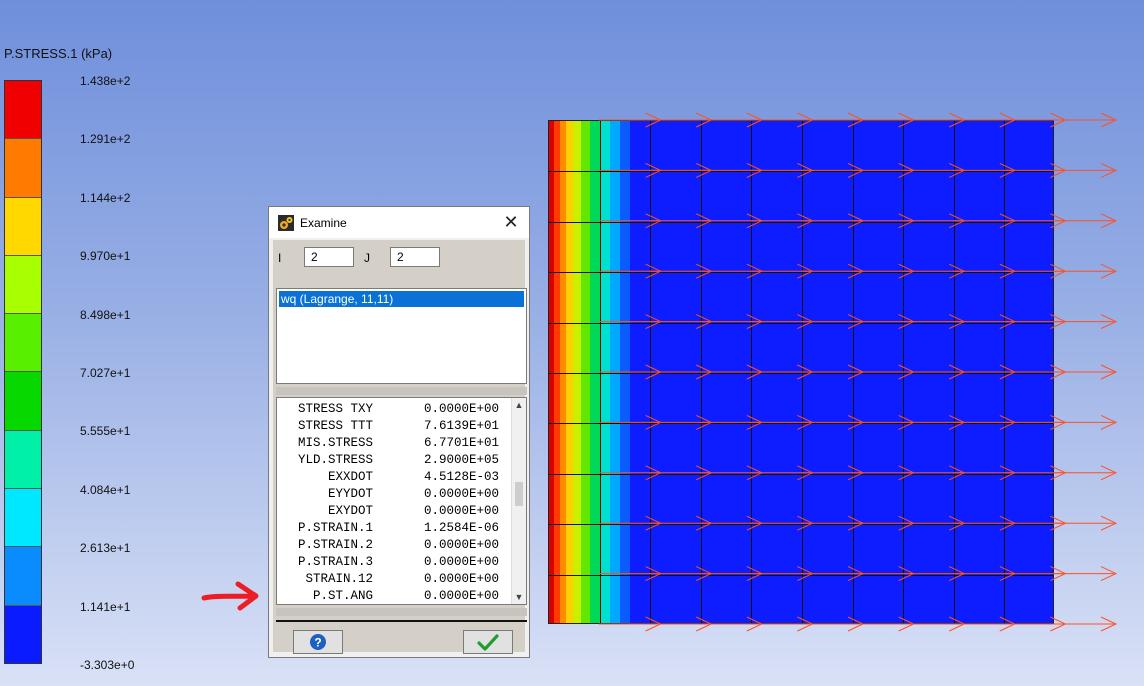 The height and width of the screenshot is (686, 1144). I want to click on result-key: EXYDOT, so click(350, 511).